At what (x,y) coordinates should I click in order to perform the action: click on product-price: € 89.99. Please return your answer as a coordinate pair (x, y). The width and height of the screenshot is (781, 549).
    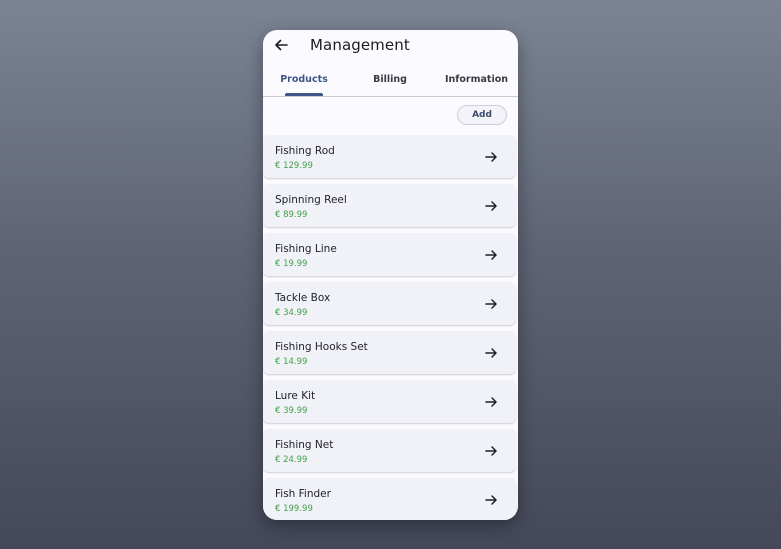
    Looking at the image, I should click on (291, 215).